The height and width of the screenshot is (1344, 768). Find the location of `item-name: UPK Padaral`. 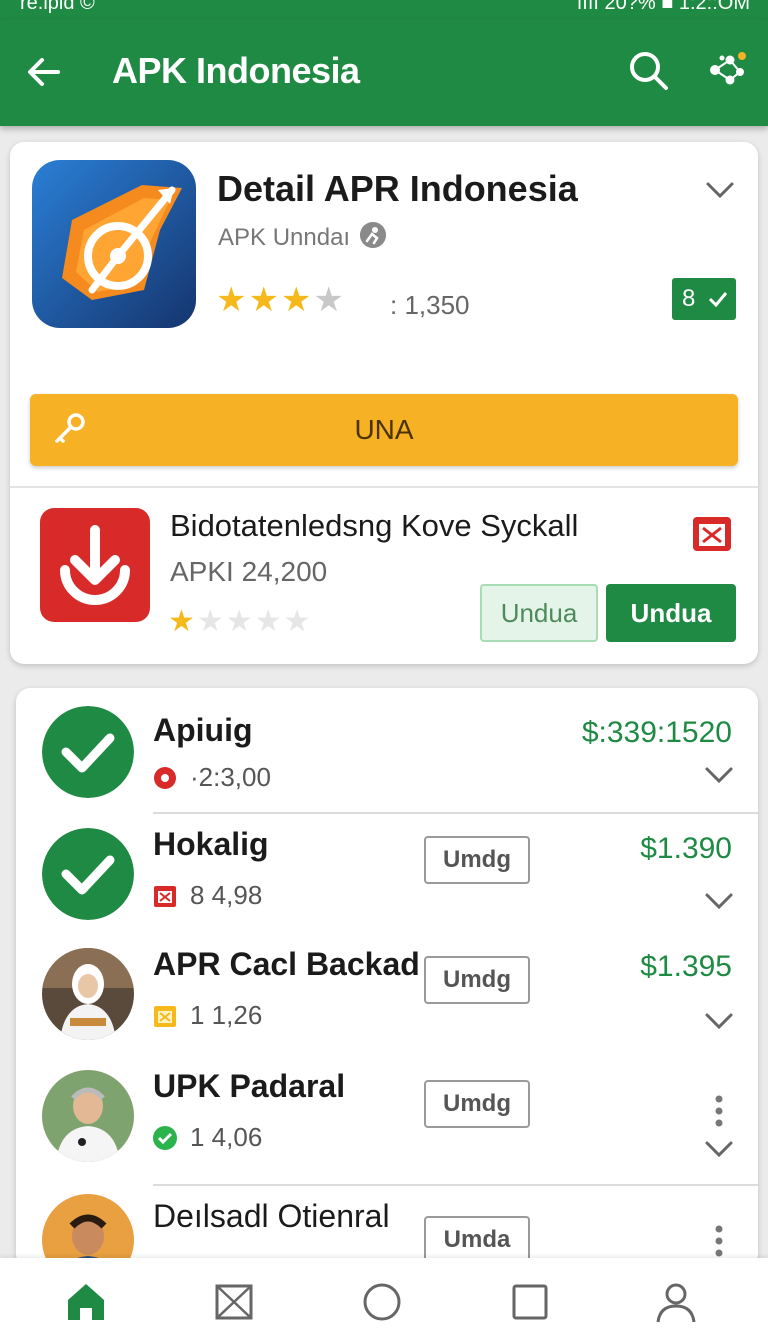

item-name: UPK Padaral is located at coordinates (249, 1086).